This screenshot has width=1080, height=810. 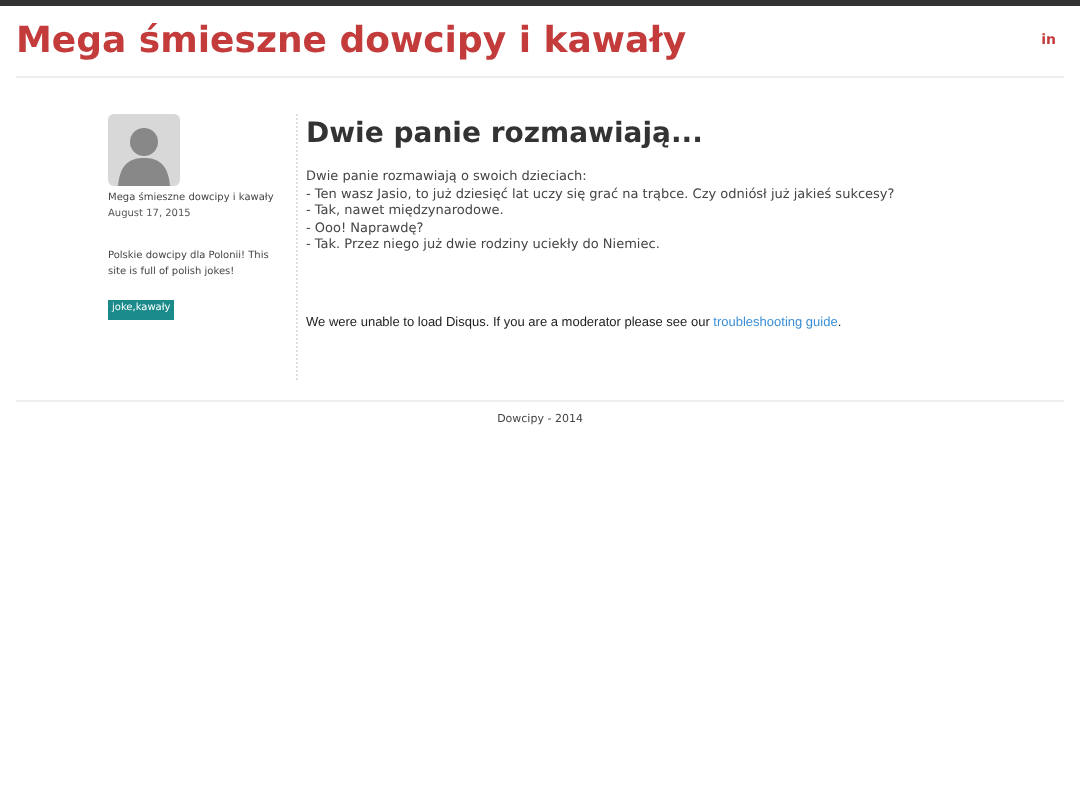 What do you see at coordinates (144, 150) in the screenshot?
I see `avatar-icon` at bounding box center [144, 150].